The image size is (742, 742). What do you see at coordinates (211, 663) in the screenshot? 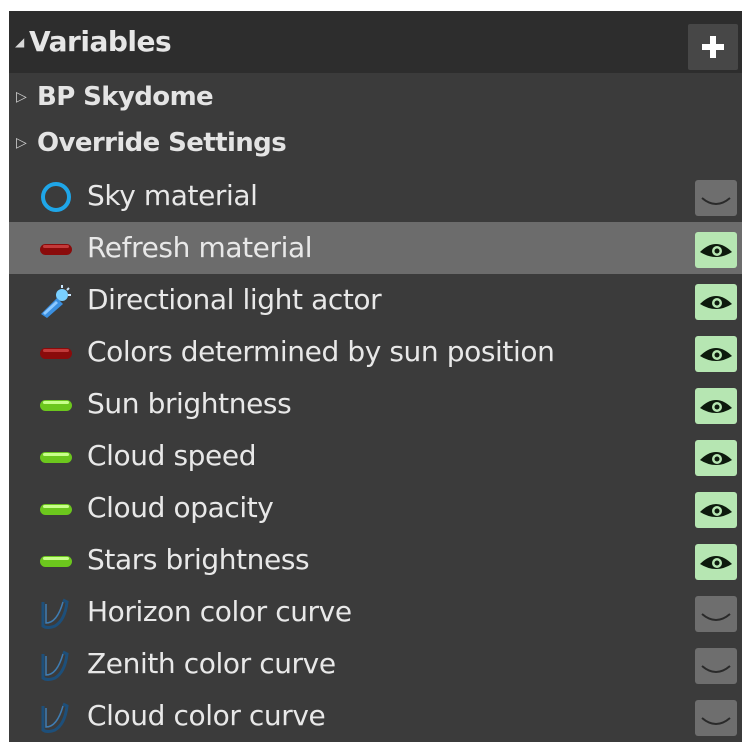
I see `variable-label: Zenith color curve` at bounding box center [211, 663].